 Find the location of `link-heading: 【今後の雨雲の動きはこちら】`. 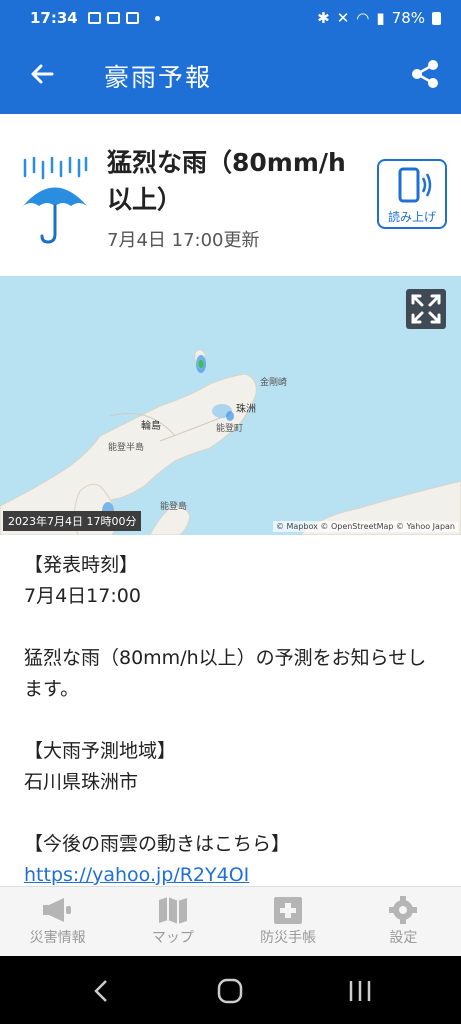

link-heading: 【今後の雨雲の動きはこちら】 is located at coordinates (157, 844).